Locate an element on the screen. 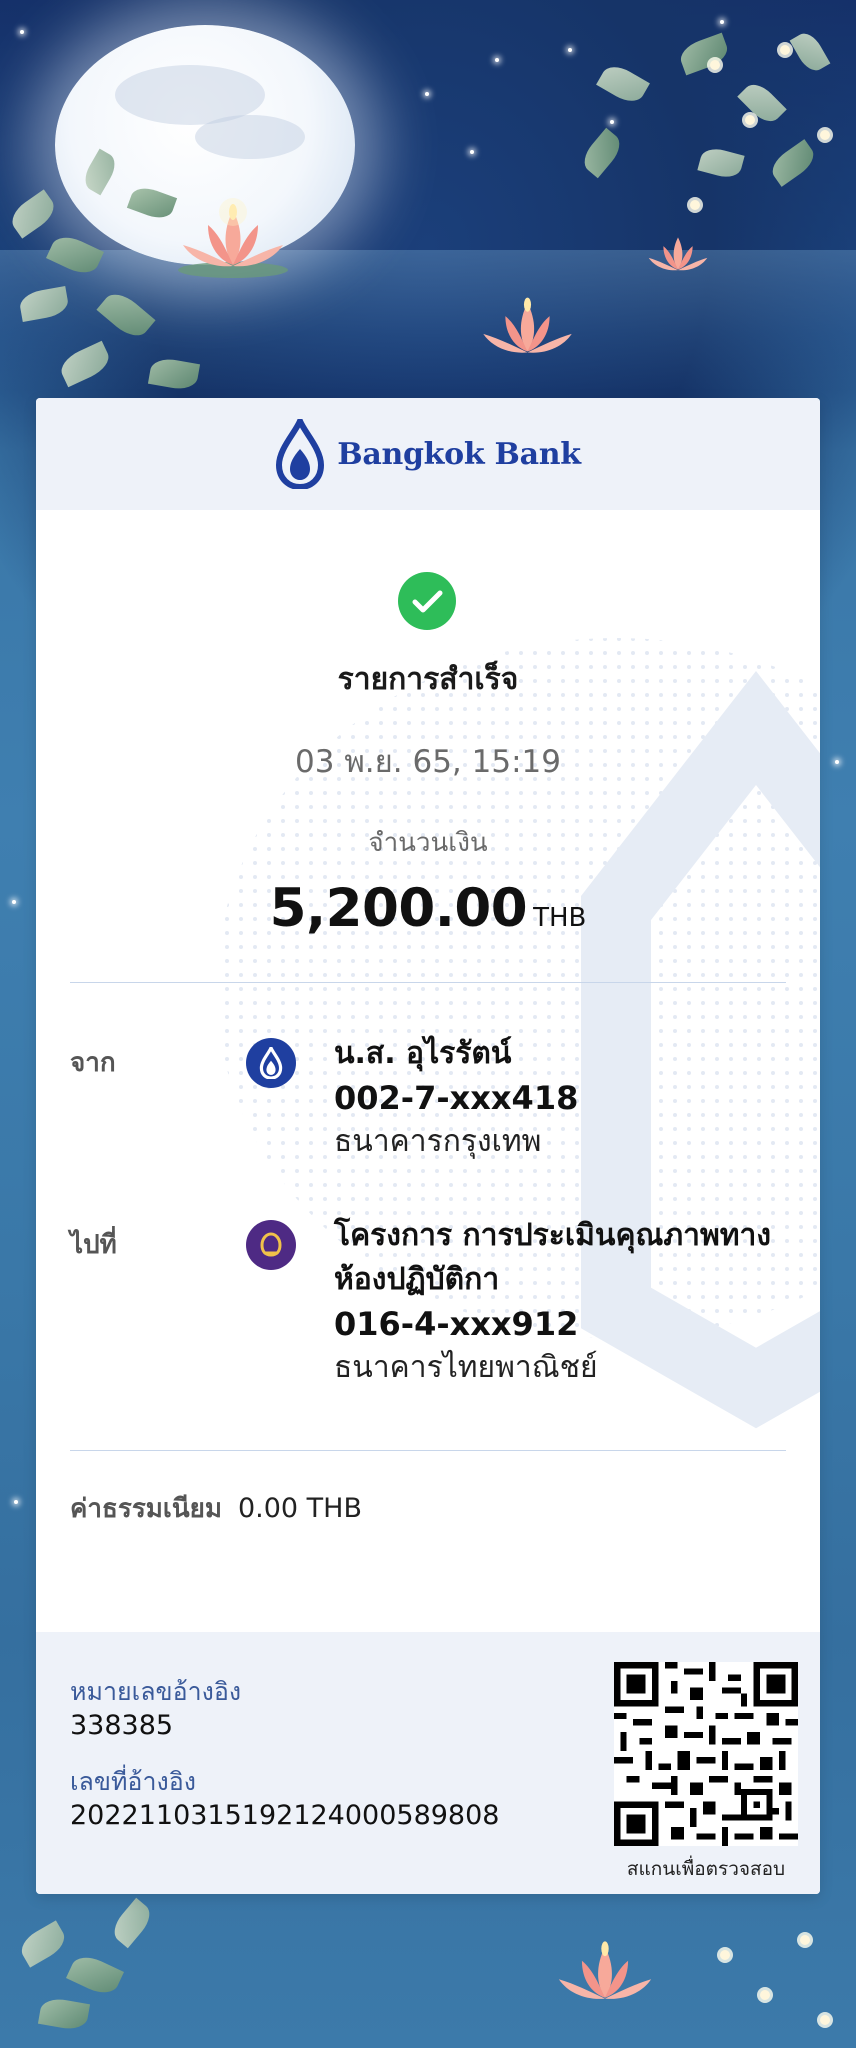 The height and width of the screenshot is (2048, 856). ref-number-label: หมายเลขอ้างอิง is located at coordinates (156, 1691).